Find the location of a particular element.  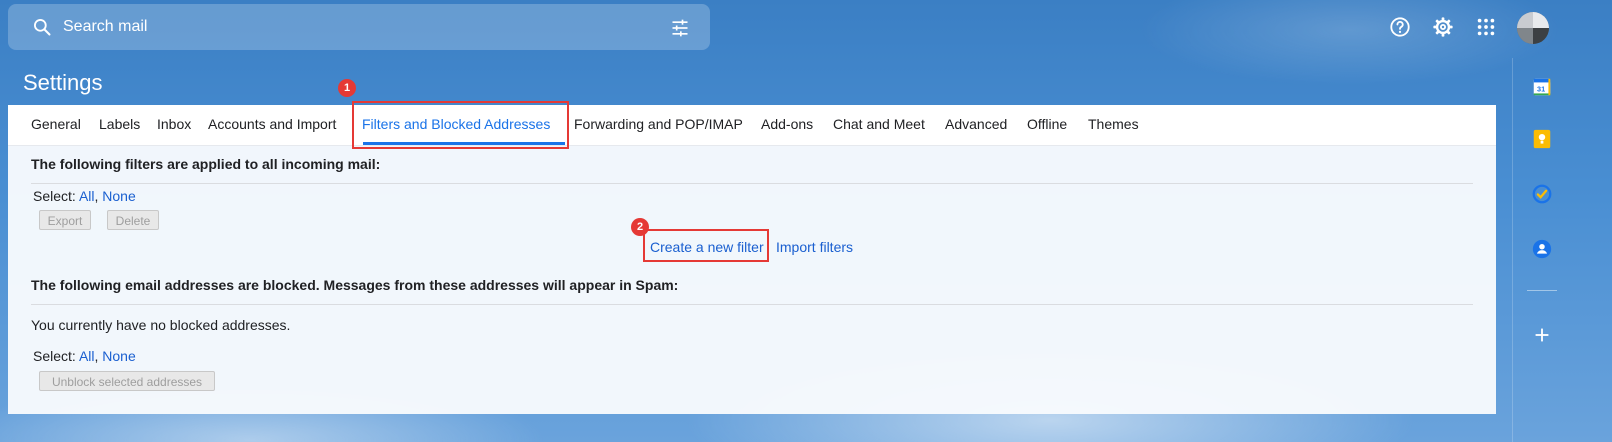

side-panel: 31 is located at coordinates (1562, 250).